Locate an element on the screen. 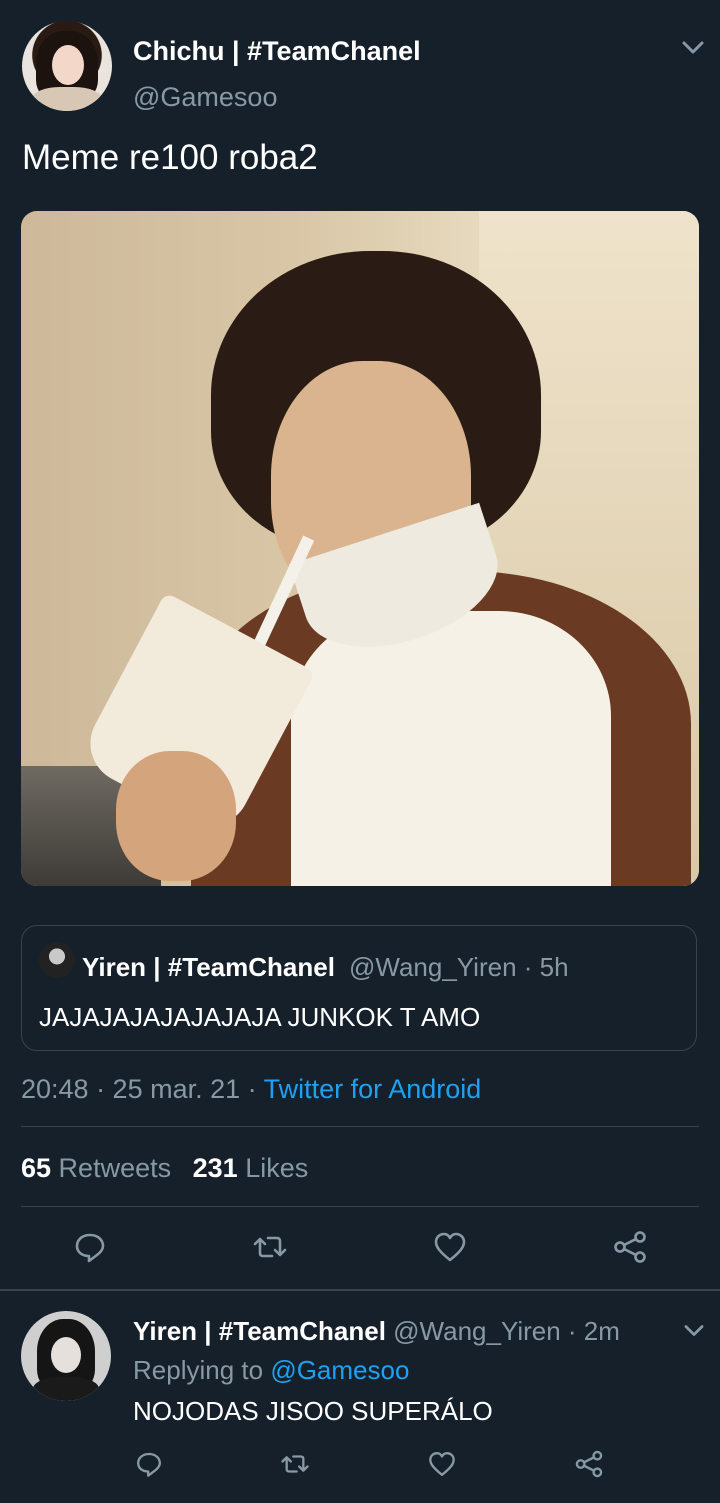 The image size is (720, 1503). section-separator is located at coordinates (360, 1290).